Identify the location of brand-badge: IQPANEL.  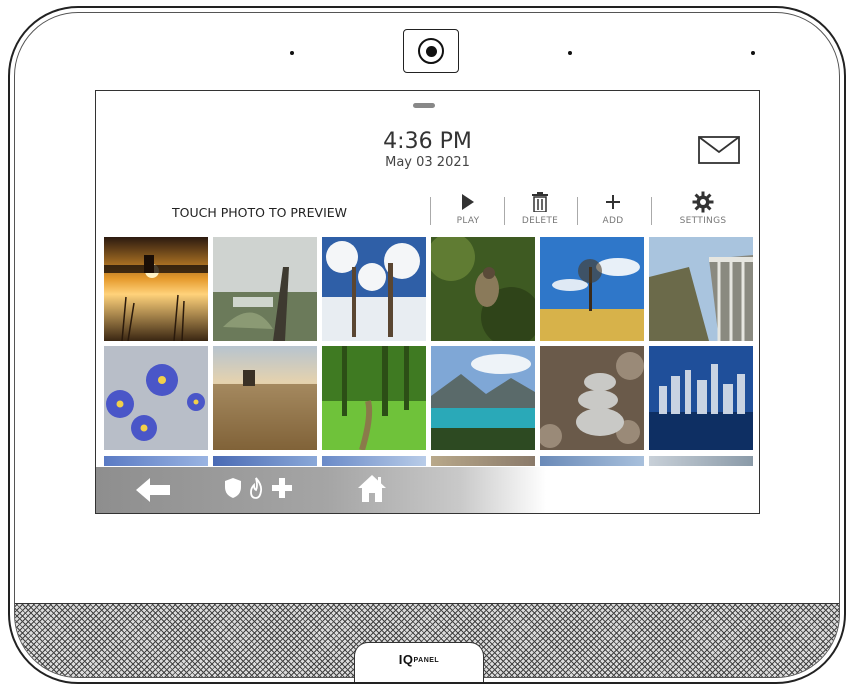
(419, 662).